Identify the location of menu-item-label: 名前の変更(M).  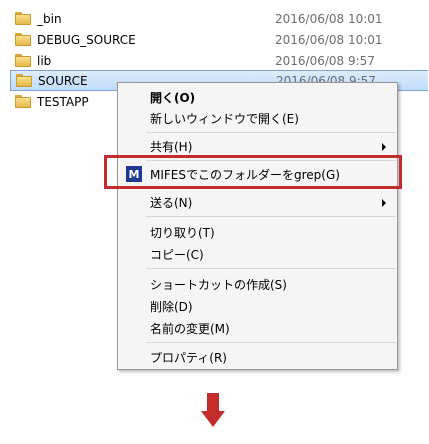
(190, 328).